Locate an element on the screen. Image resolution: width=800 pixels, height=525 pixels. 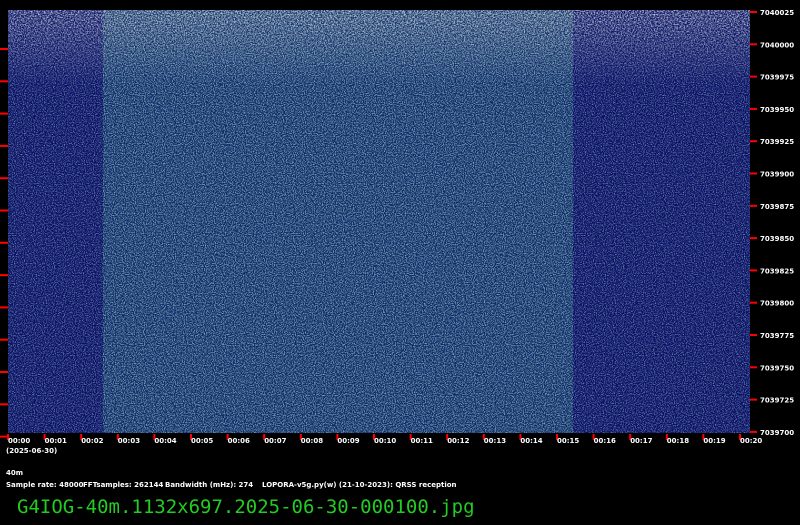
frequency-tick-label: 7040025 is located at coordinates (777, 13).